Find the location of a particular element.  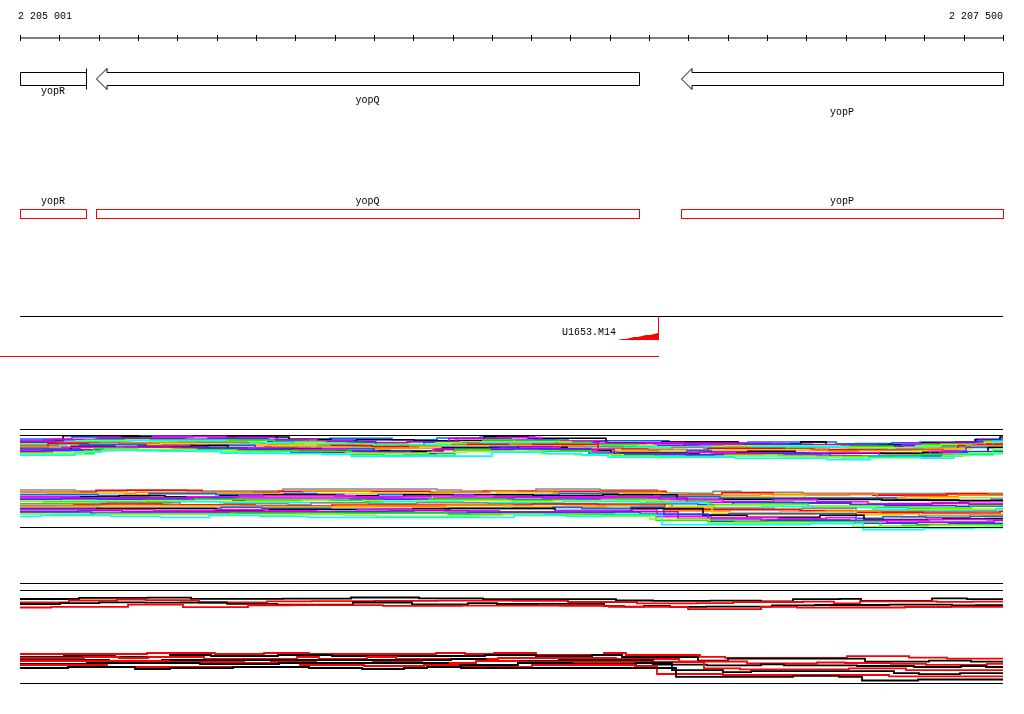

read-label: U1653.M14 is located at coordinates (589, 333).